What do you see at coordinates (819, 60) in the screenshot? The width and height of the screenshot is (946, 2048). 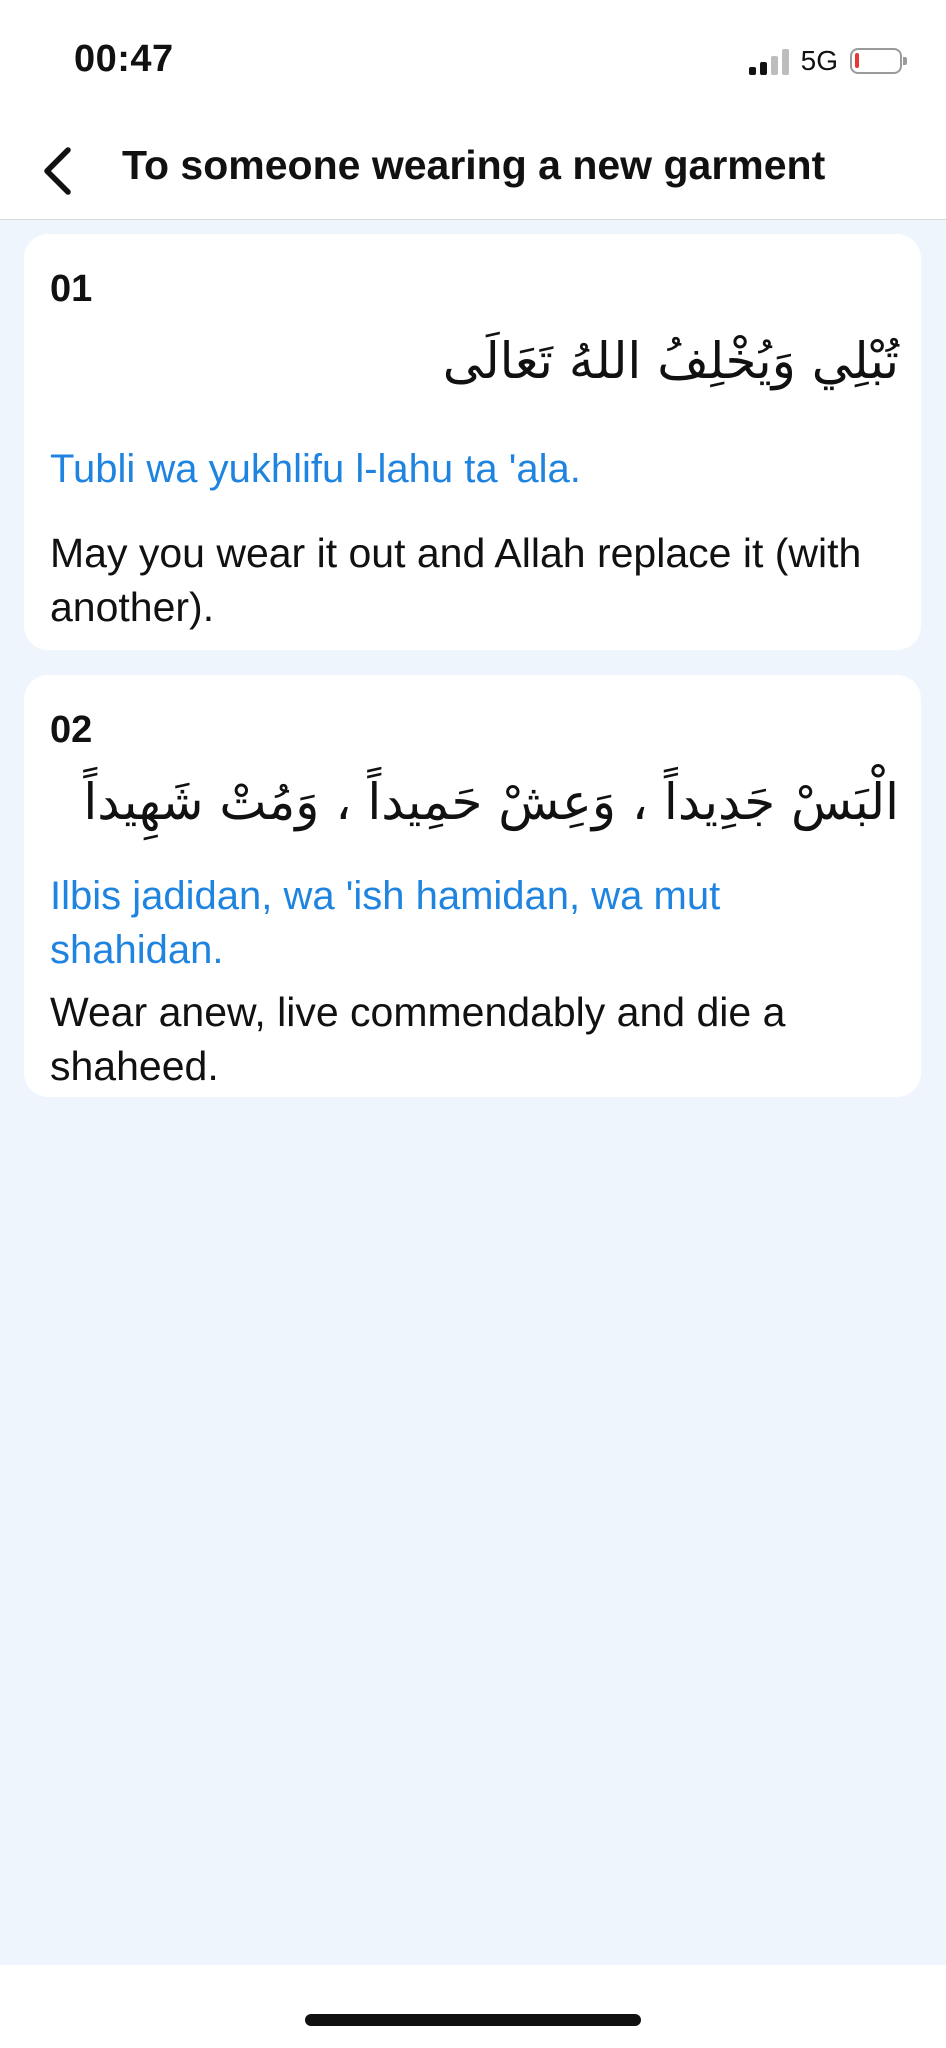 I see `network-label: 5G` at bounding box center [819, 60].